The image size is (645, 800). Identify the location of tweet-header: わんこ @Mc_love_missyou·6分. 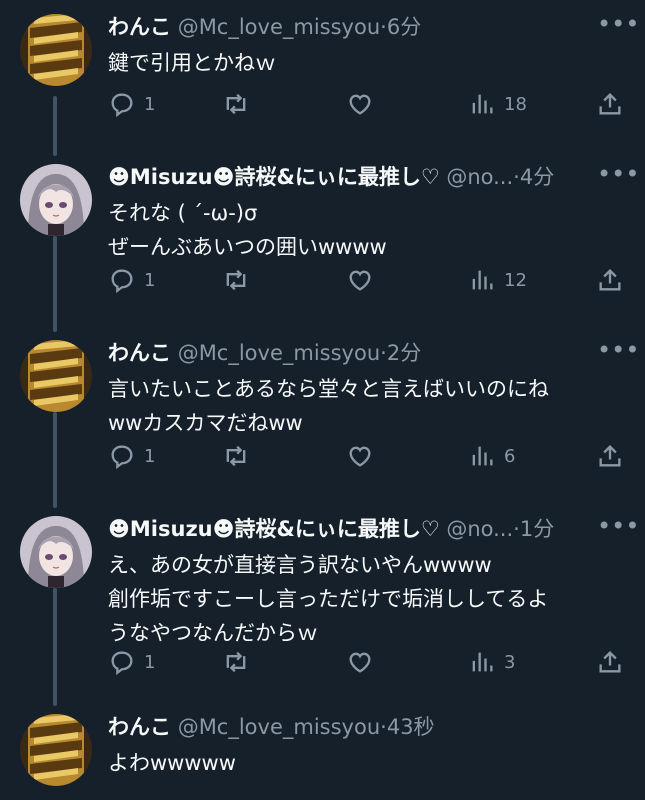
(351, 27).